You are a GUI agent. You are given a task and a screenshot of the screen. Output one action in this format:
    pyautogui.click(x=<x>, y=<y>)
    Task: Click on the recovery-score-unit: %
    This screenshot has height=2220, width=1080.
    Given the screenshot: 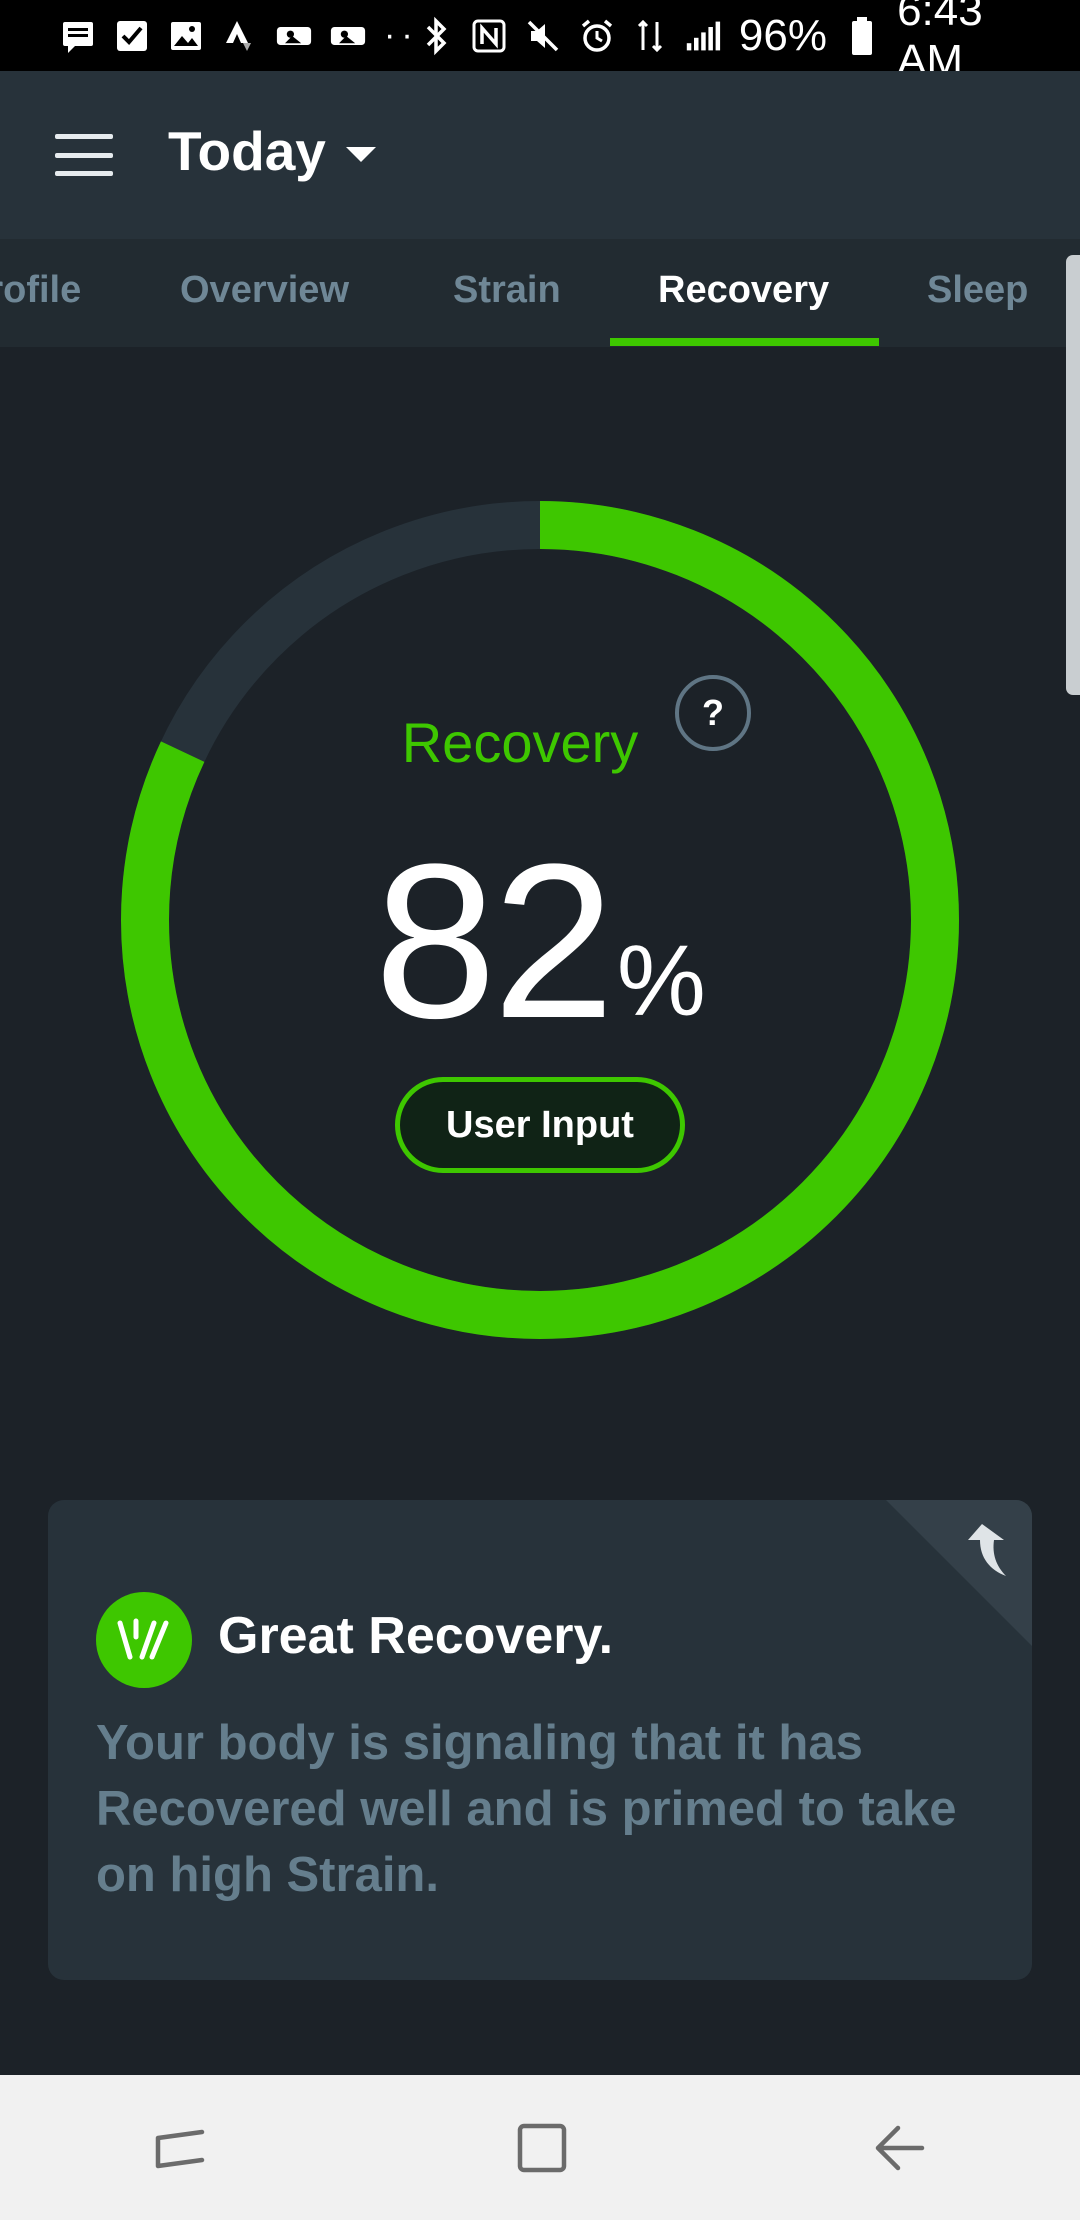 What is the action you would take?
    pyautogui.click(x=661, y=981)
    